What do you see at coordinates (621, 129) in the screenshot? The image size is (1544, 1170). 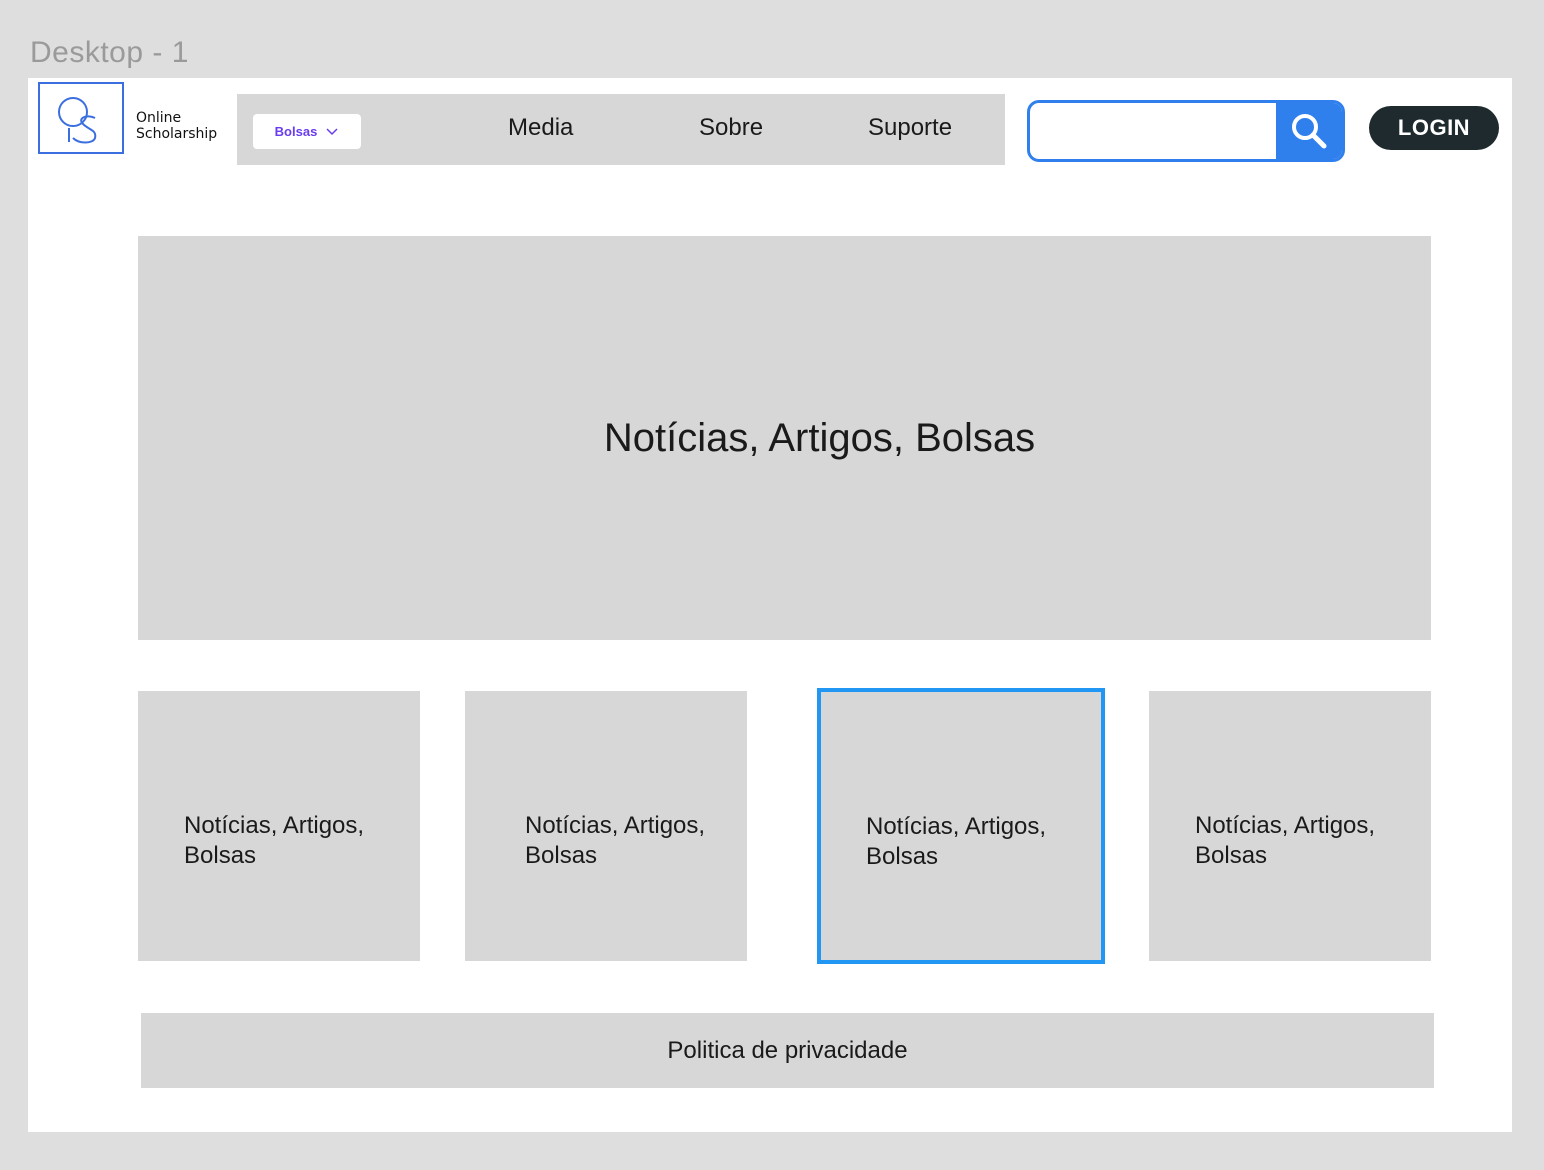 I see `nav-bar: Bolsas Media Sobre Suporte` at bounding box center [621, 129].